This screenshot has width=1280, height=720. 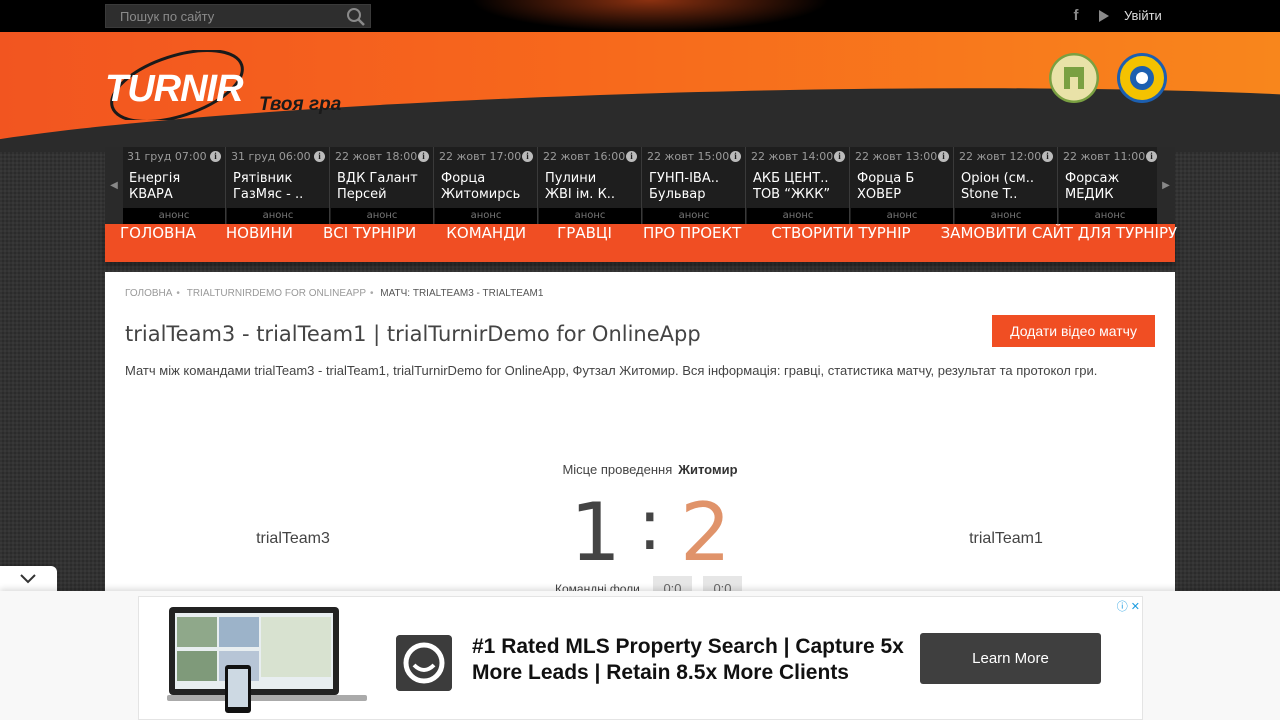 I want to click on ad-collapse-button, so click(x=28, y=580).